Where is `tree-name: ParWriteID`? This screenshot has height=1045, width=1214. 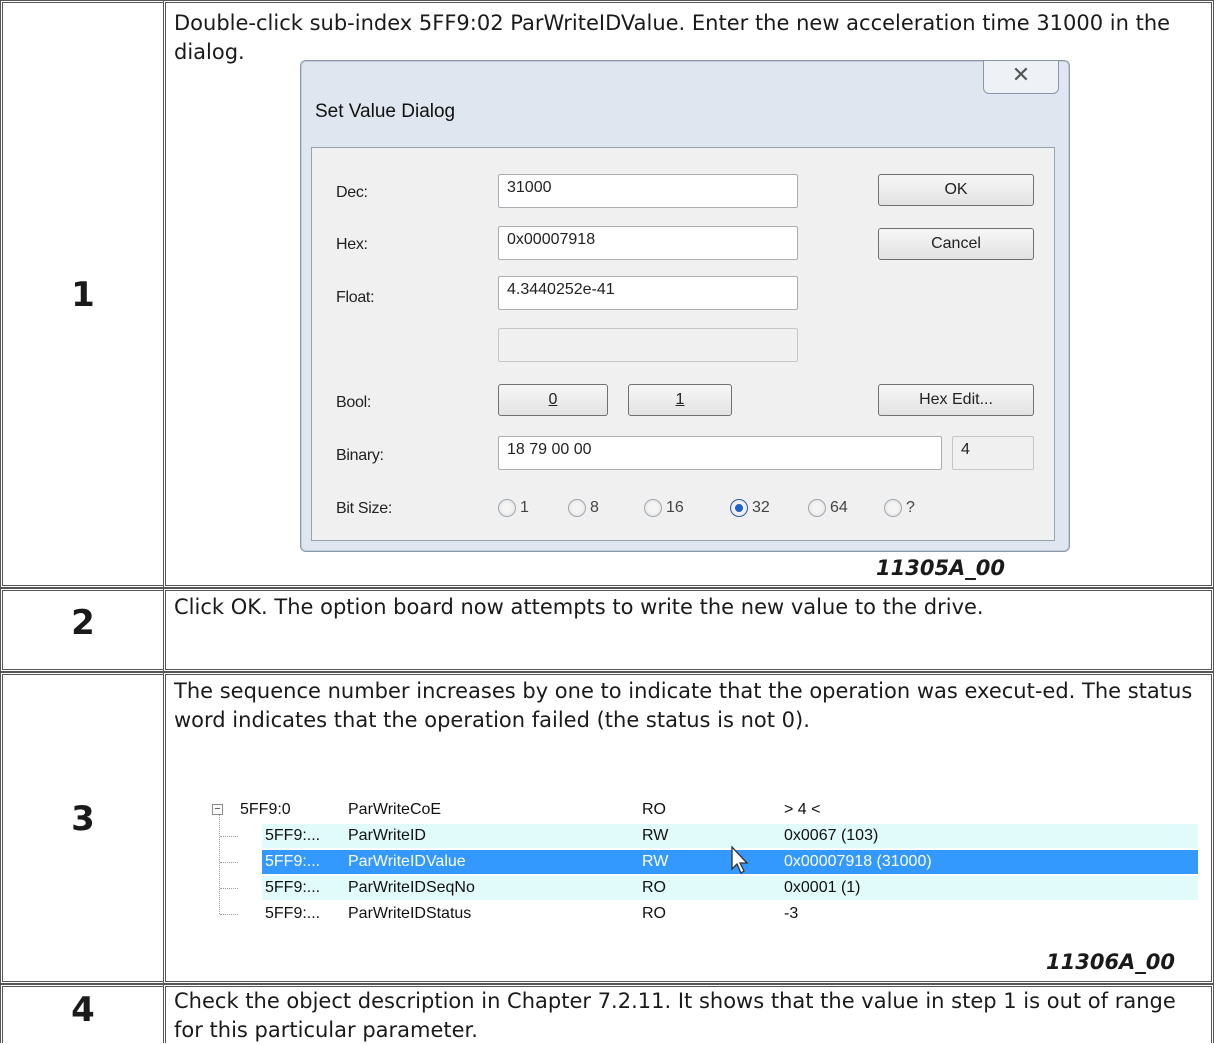
tree-name: ParWriteID is located at coordinates (387, 835).